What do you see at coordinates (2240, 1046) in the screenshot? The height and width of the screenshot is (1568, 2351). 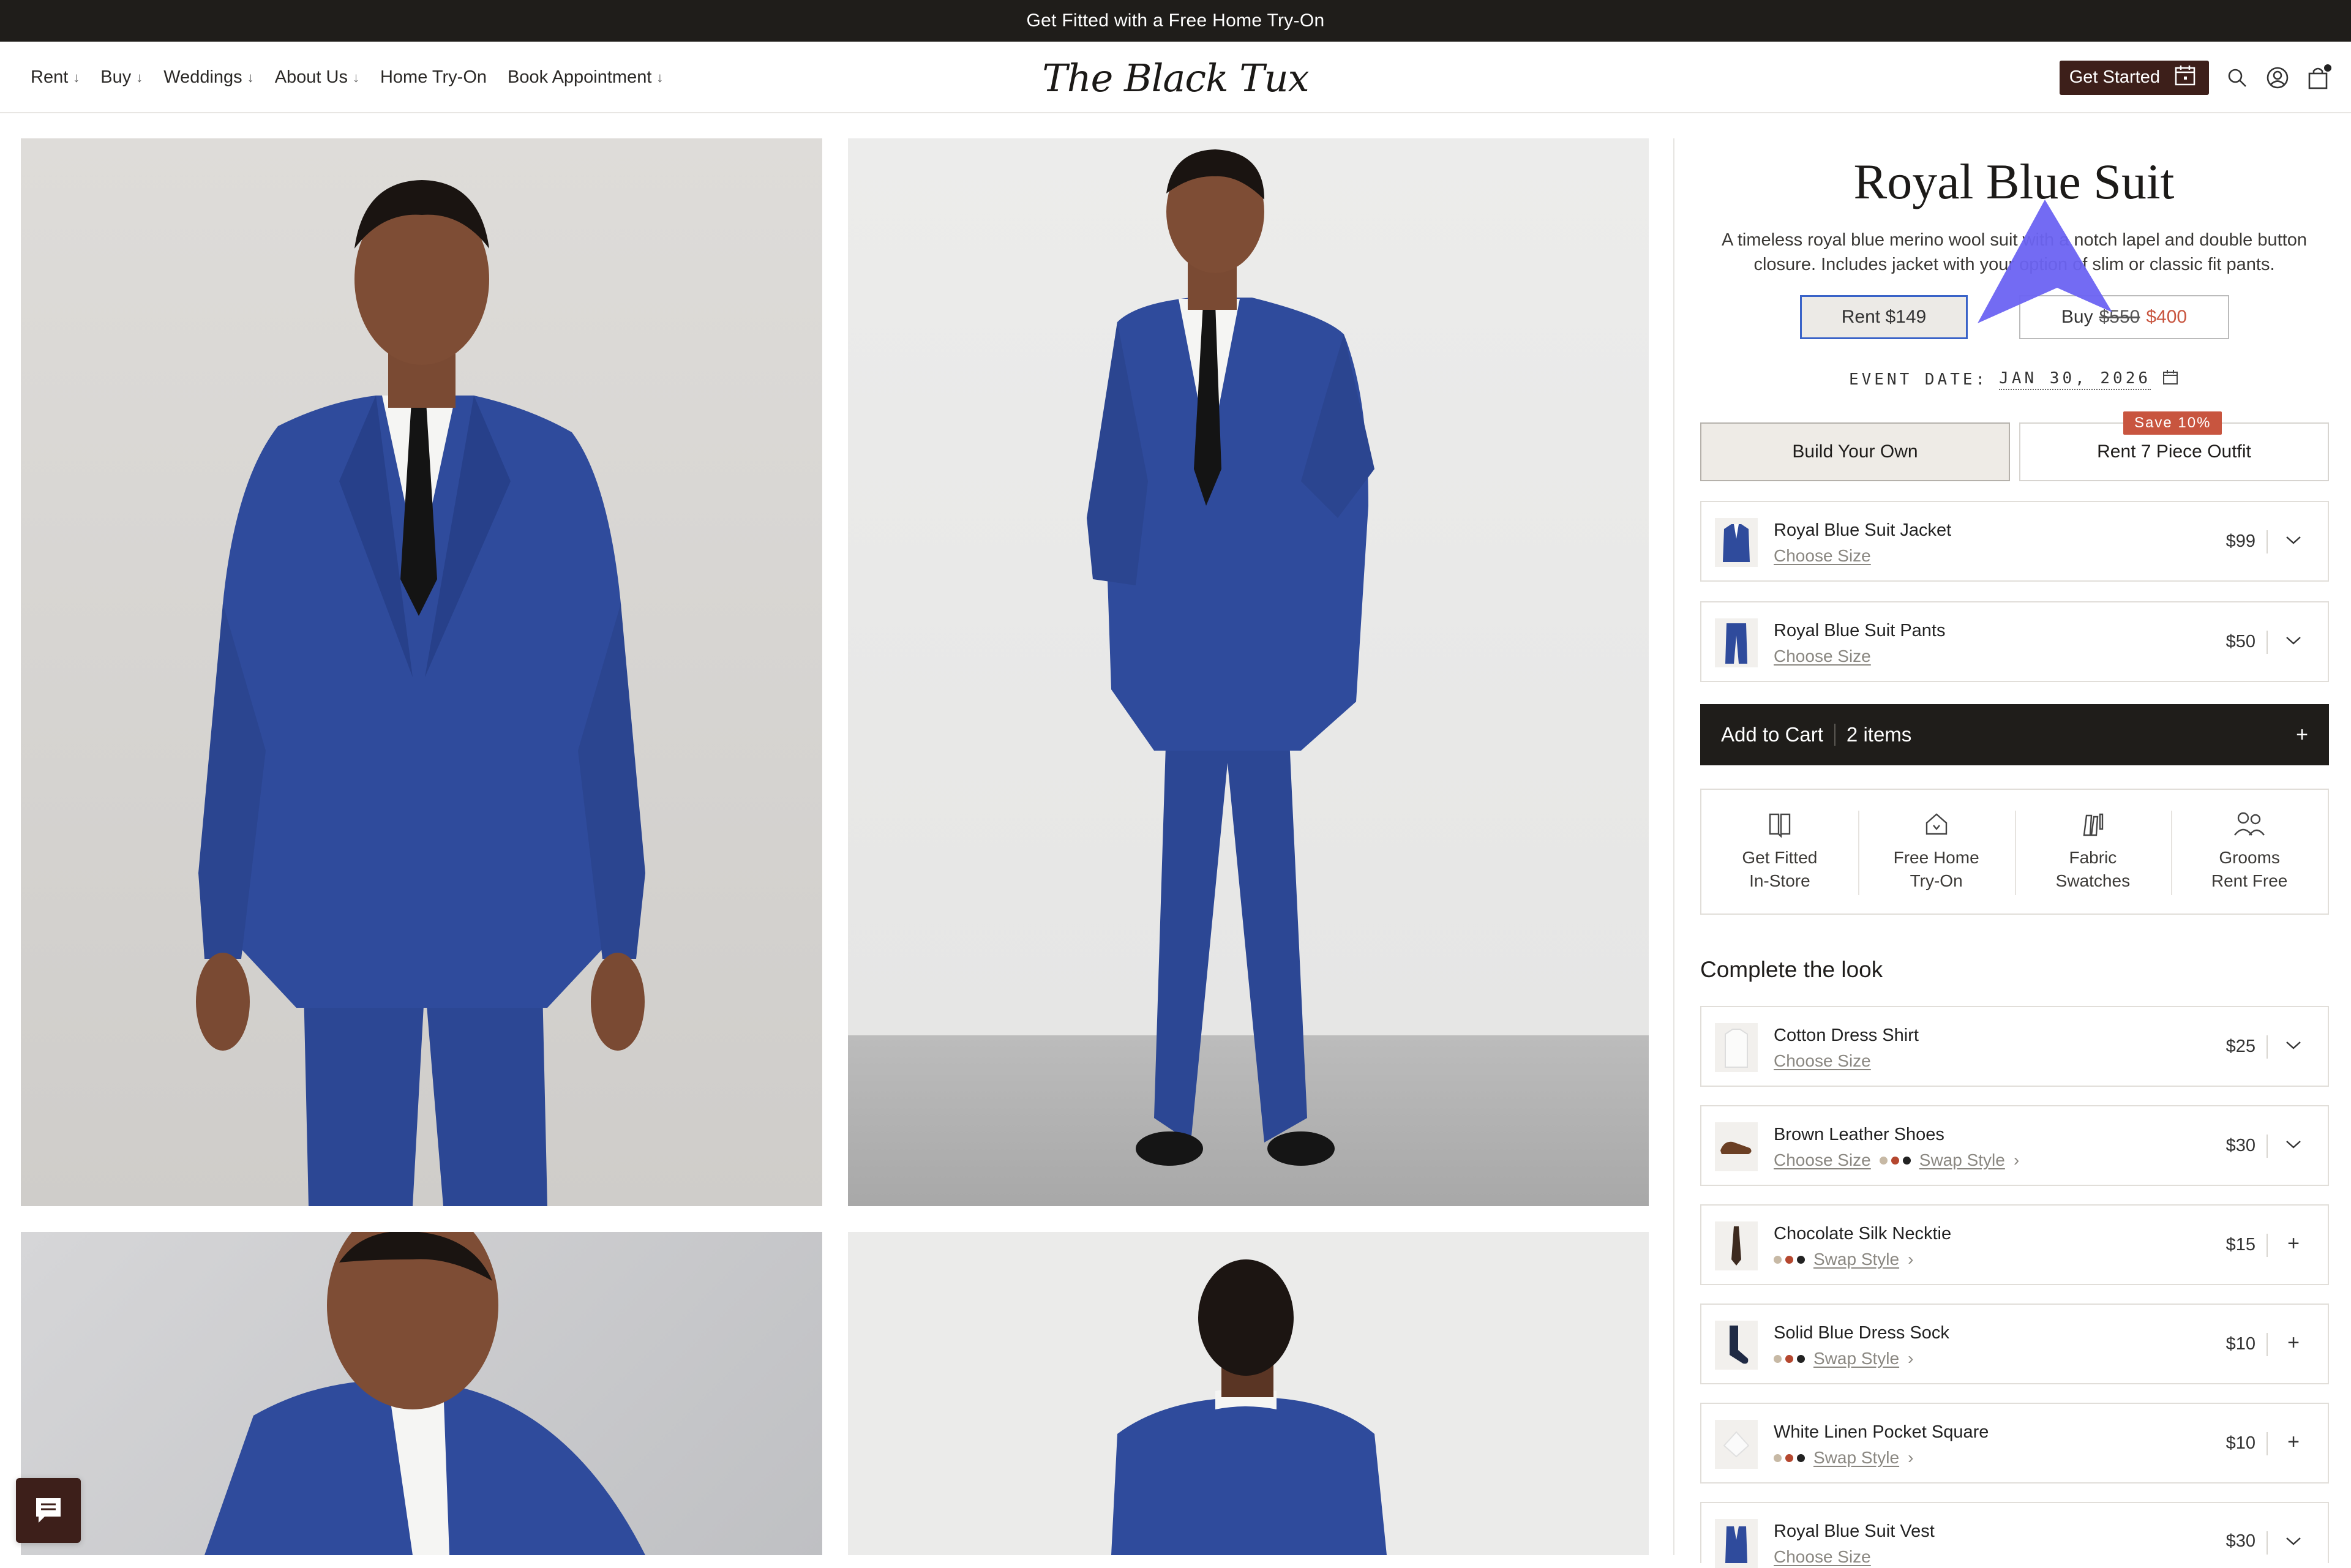 I see `item-price: $25` at bounding box center [2240, 1046].